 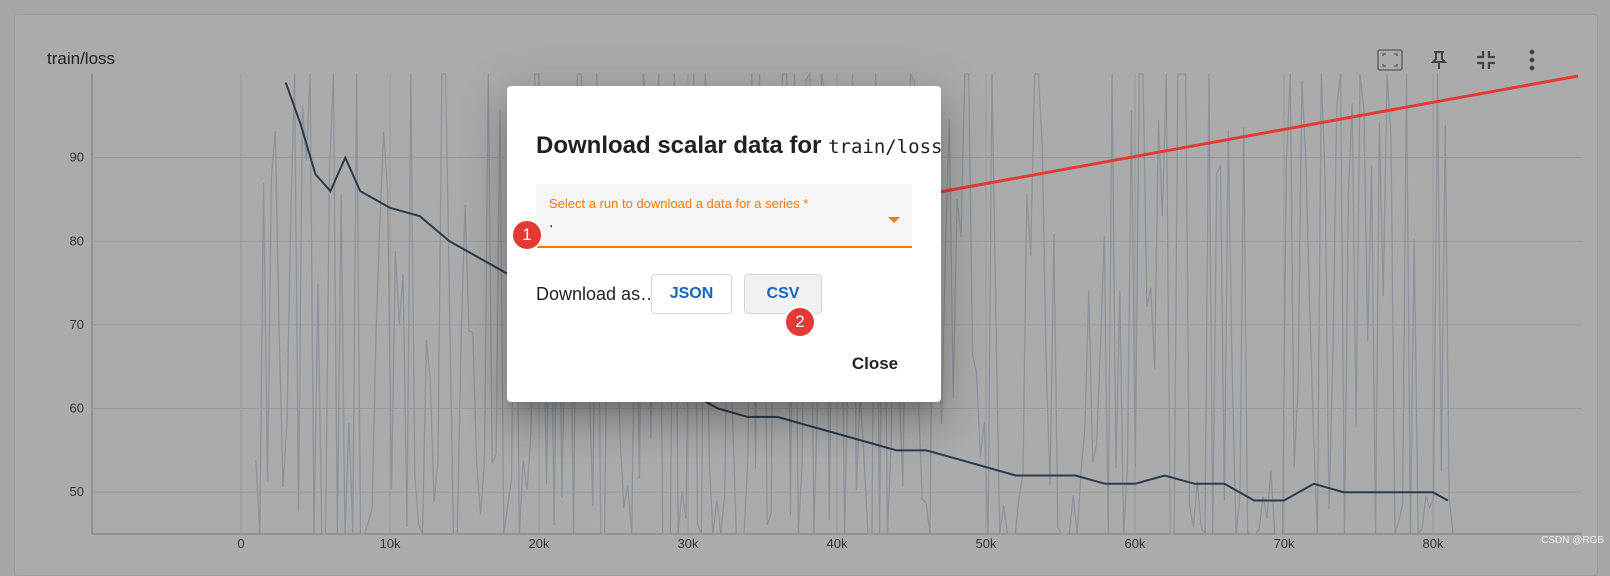 What do you see at coordinates (527, 235) in the screenshot?
I see `annotation-marker-1: 1` at bounding box center [527, 235].